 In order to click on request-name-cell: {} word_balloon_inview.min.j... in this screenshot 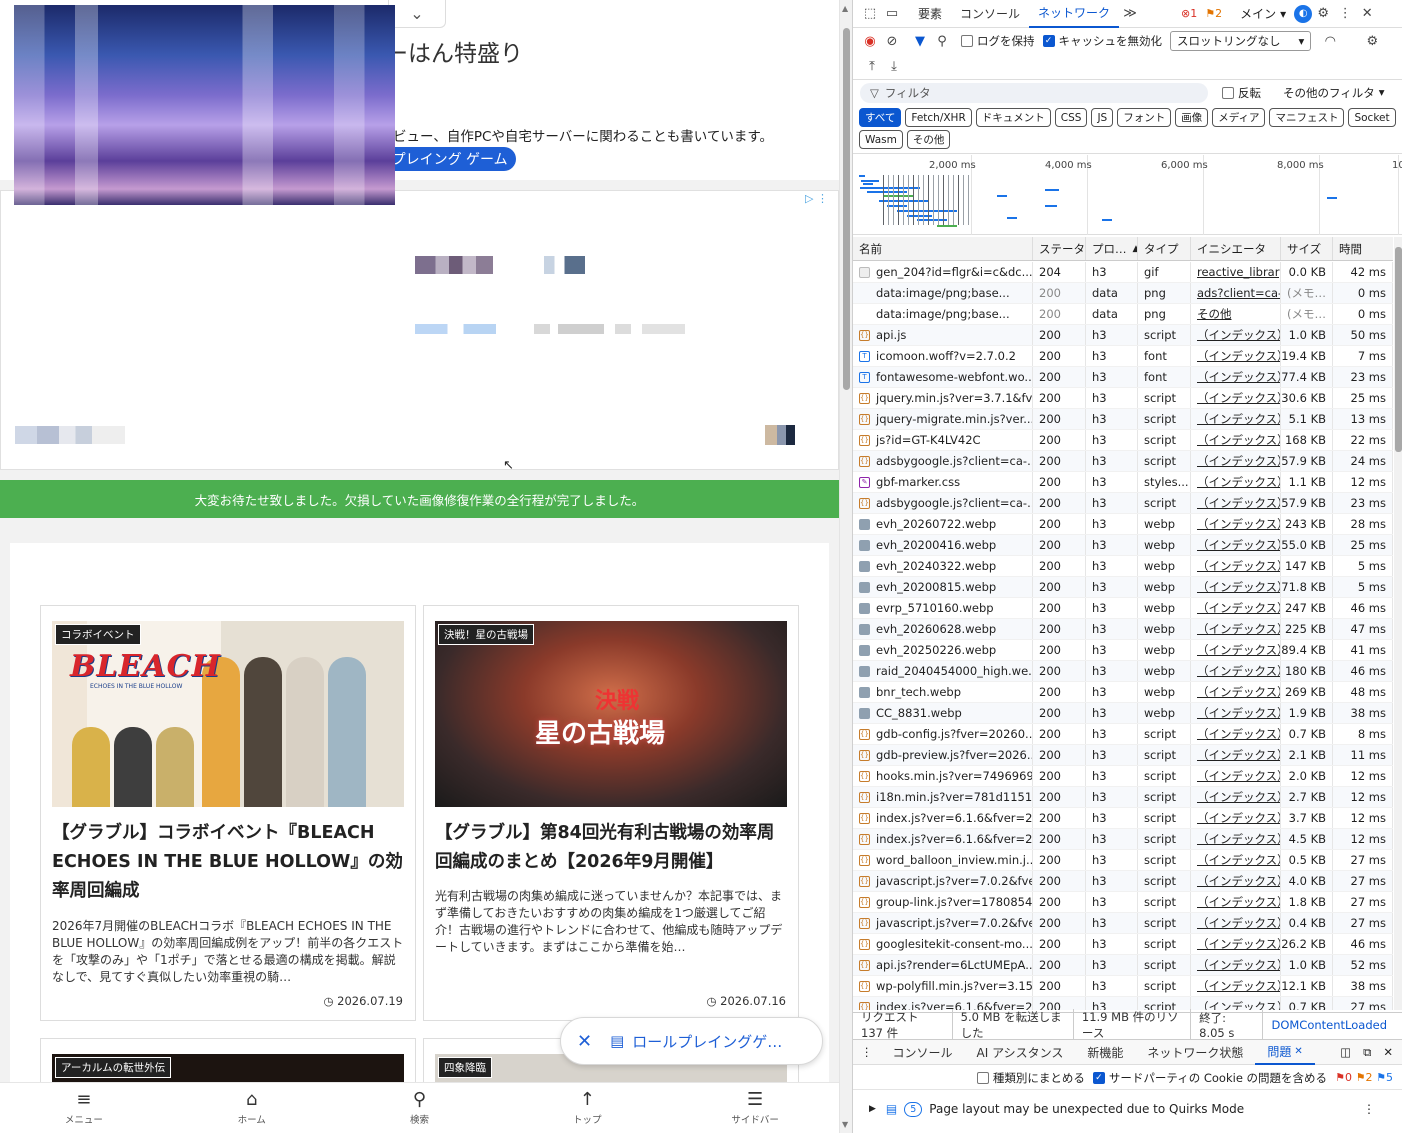, I will do `click(943, 860)`.